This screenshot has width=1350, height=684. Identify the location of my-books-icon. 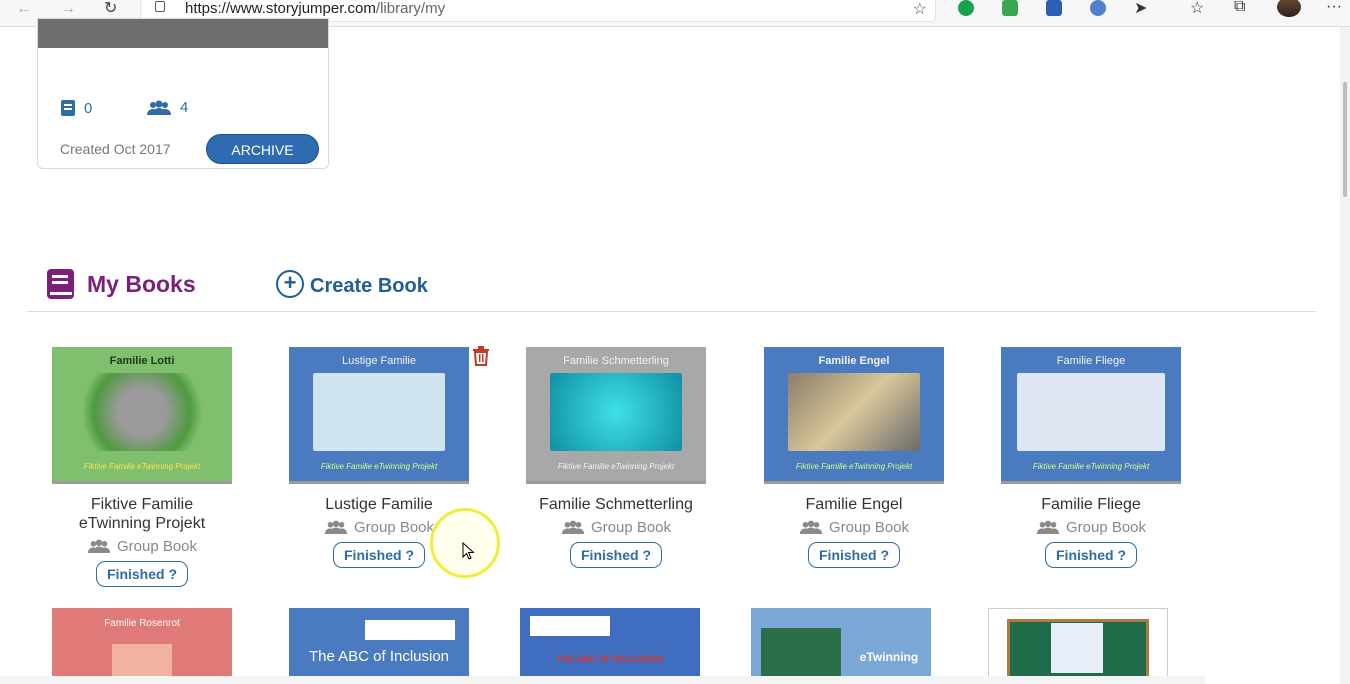
(60, 284).